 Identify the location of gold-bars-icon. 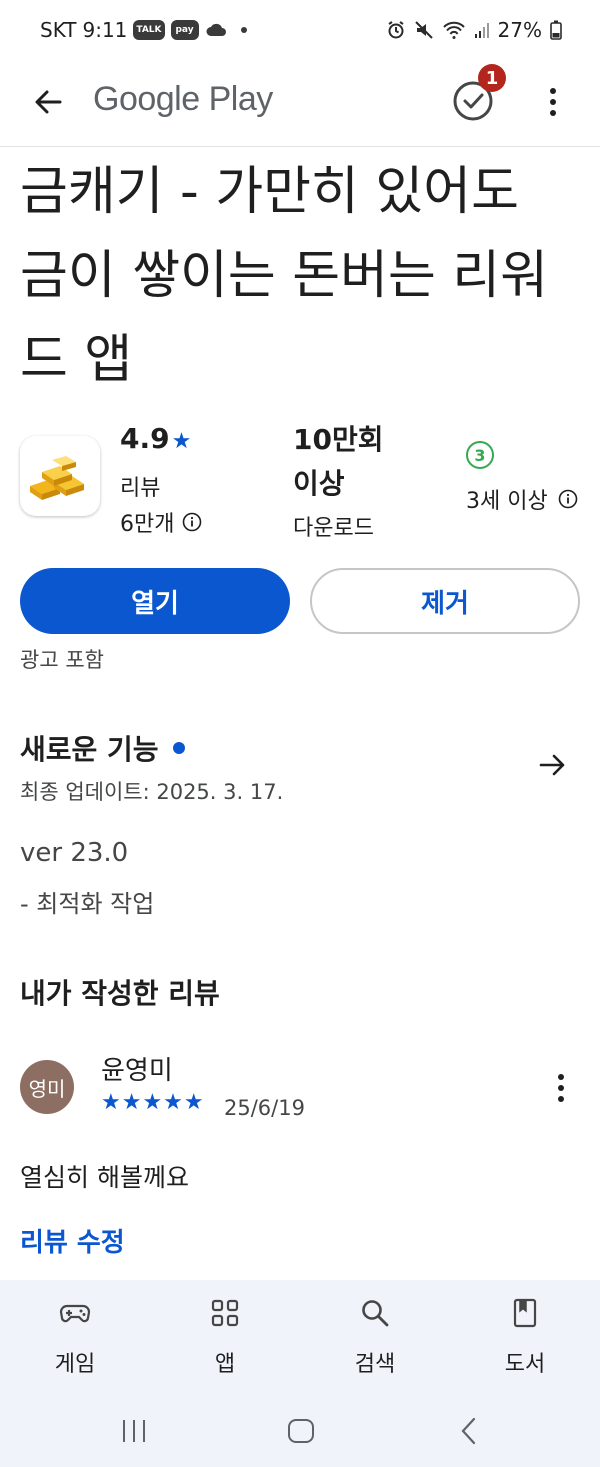
(57, 478).